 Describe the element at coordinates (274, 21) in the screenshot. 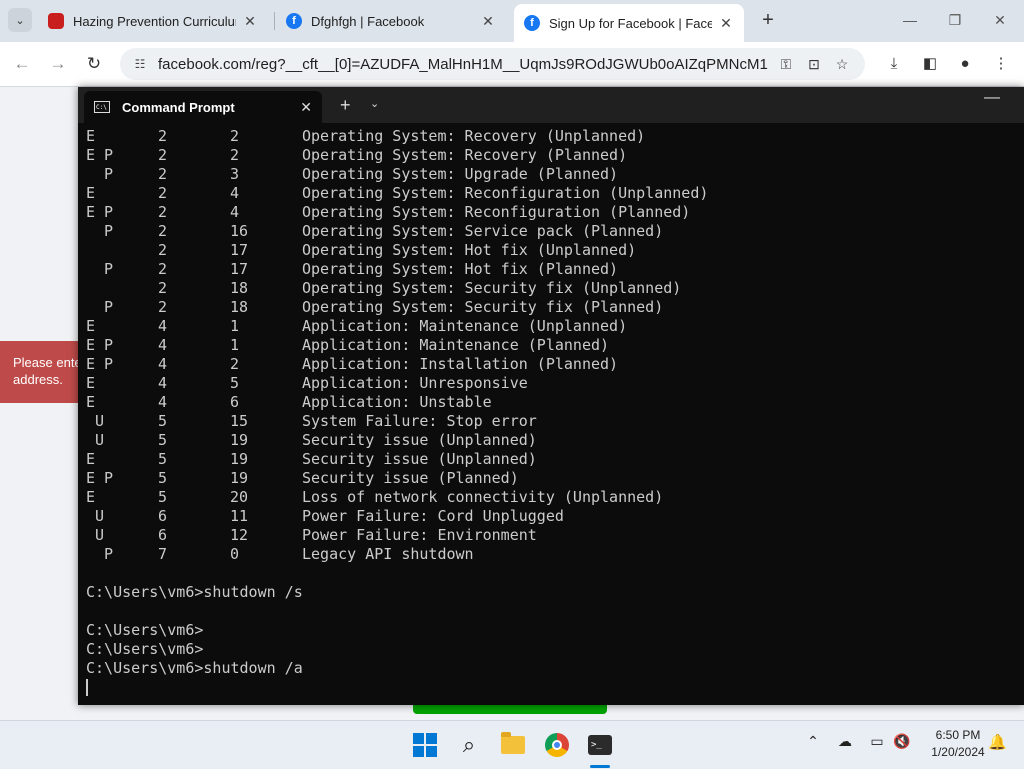

I see `tab-separator` at that location.